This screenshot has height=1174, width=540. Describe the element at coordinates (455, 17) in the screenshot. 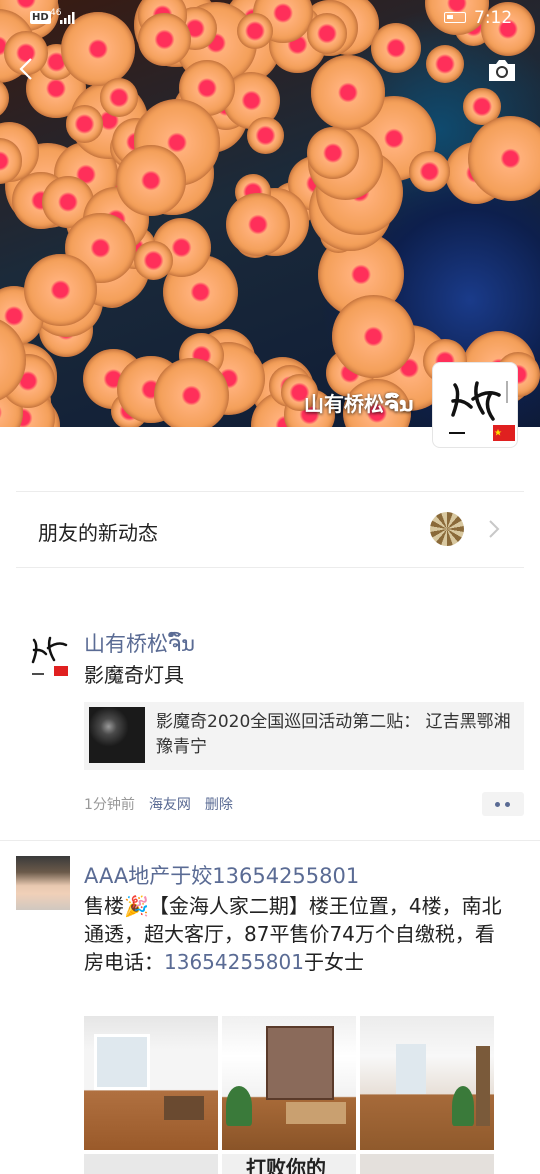

I see `battery-icon` at that location.